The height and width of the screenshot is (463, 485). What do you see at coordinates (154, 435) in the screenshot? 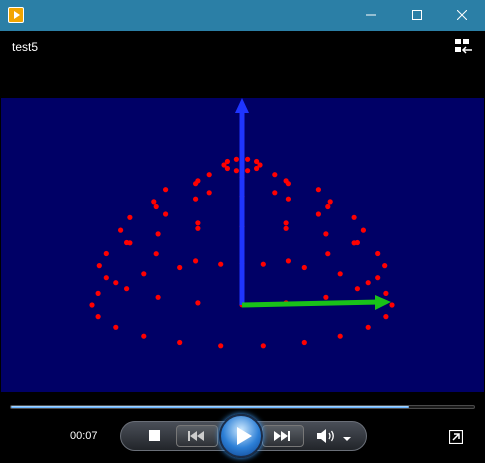
I see `stop-button` at bounding box center [154, 435].